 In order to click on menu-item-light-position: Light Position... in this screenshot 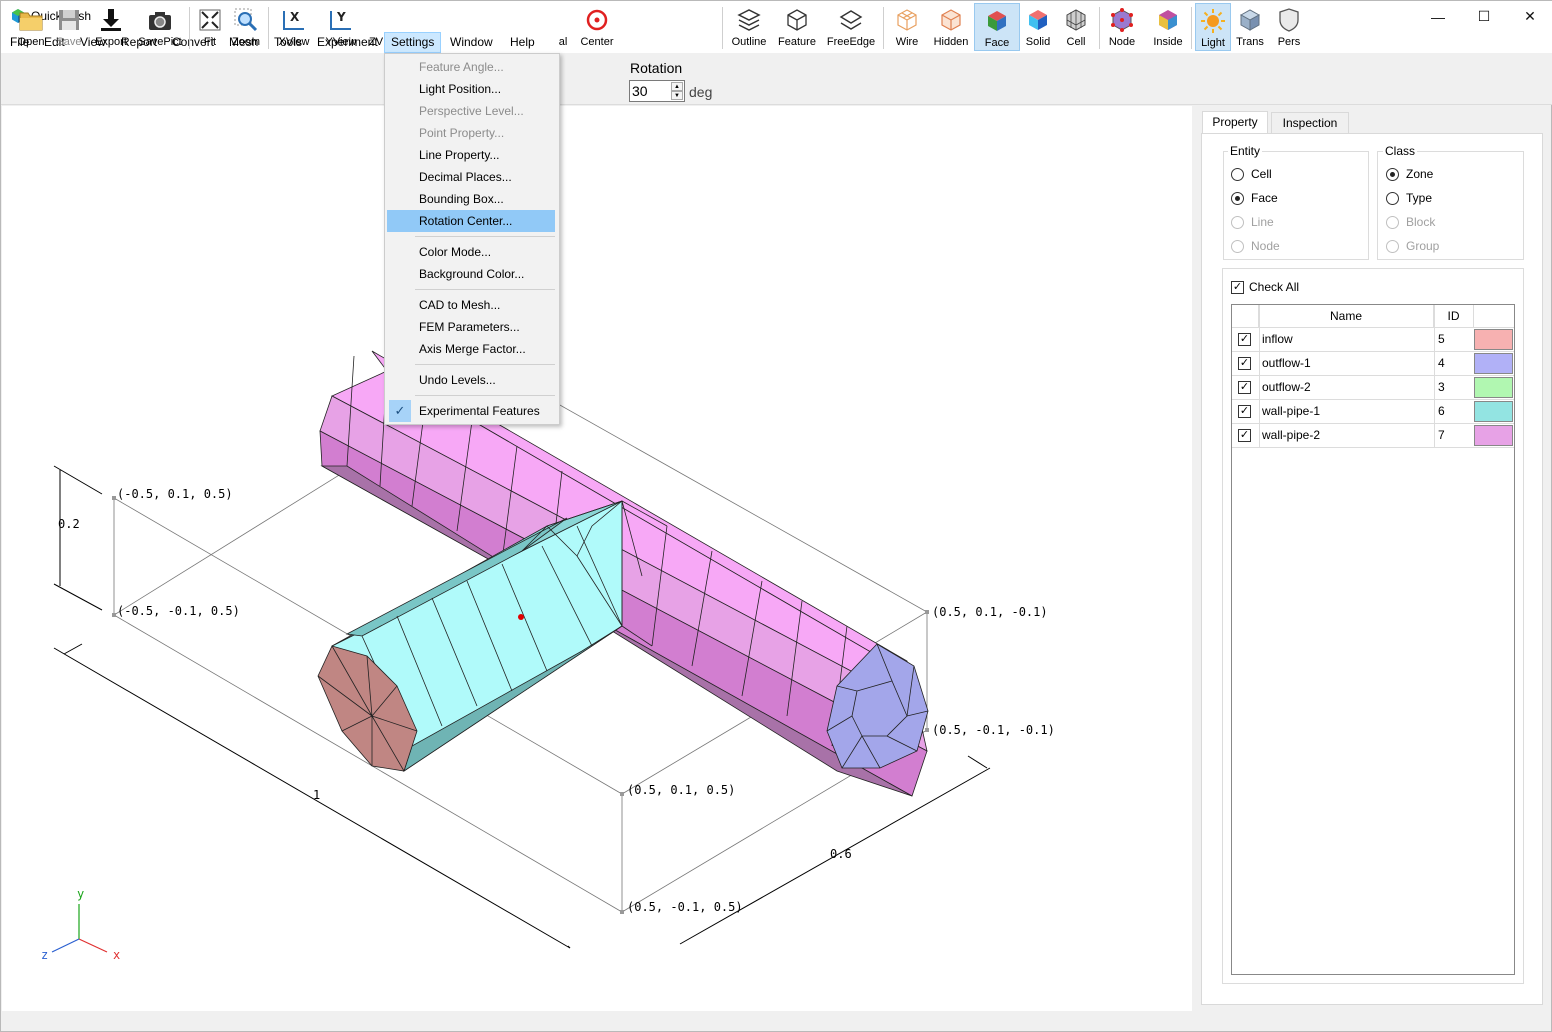, I will do `click(471, 89)`.